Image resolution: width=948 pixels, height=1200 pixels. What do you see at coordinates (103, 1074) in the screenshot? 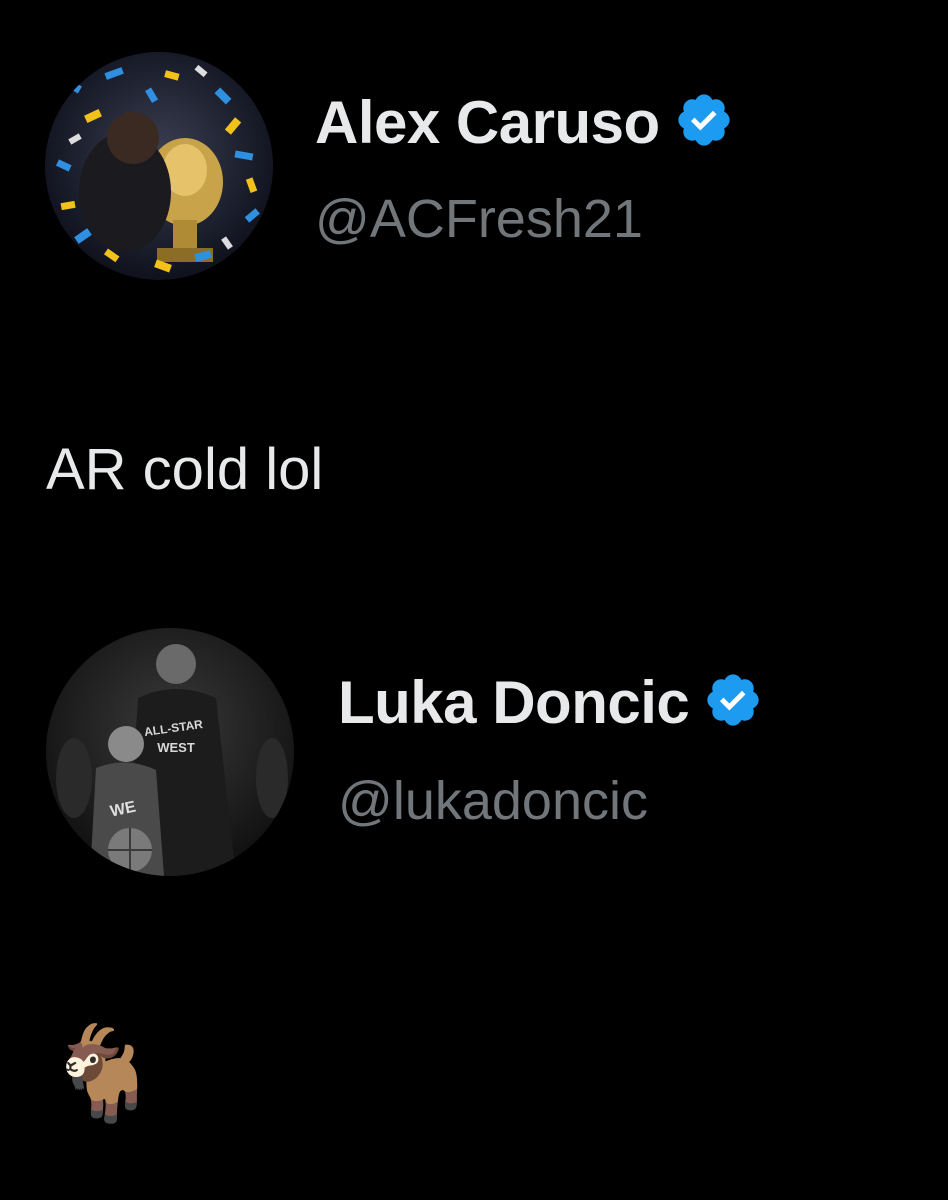
I see `tweet-text: 🐐` at bounding box center [103, 1074].